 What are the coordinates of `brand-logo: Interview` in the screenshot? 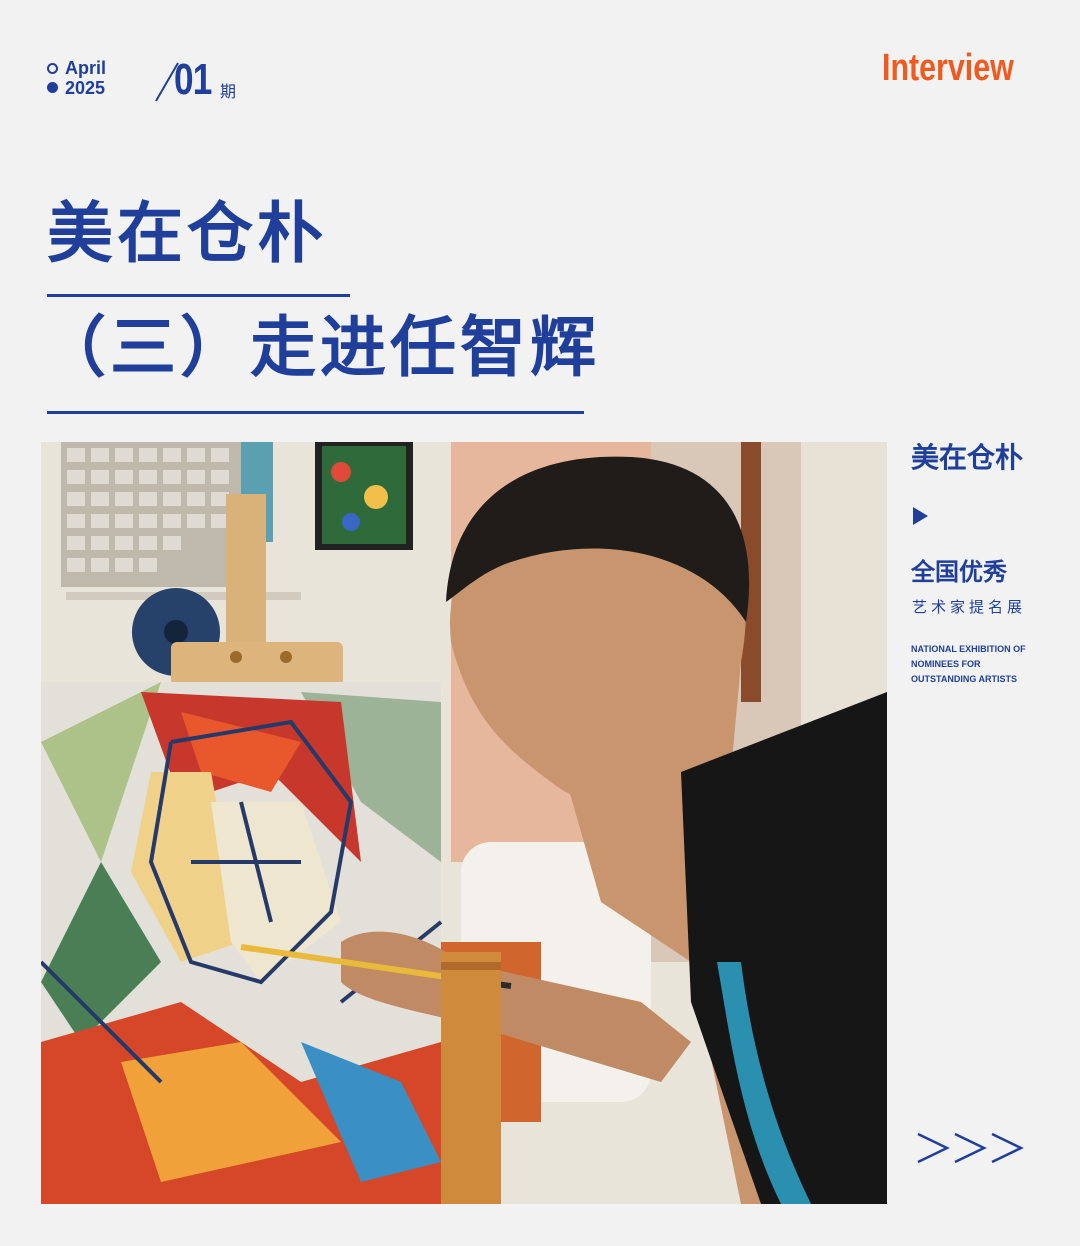 It's located at (960, 68).